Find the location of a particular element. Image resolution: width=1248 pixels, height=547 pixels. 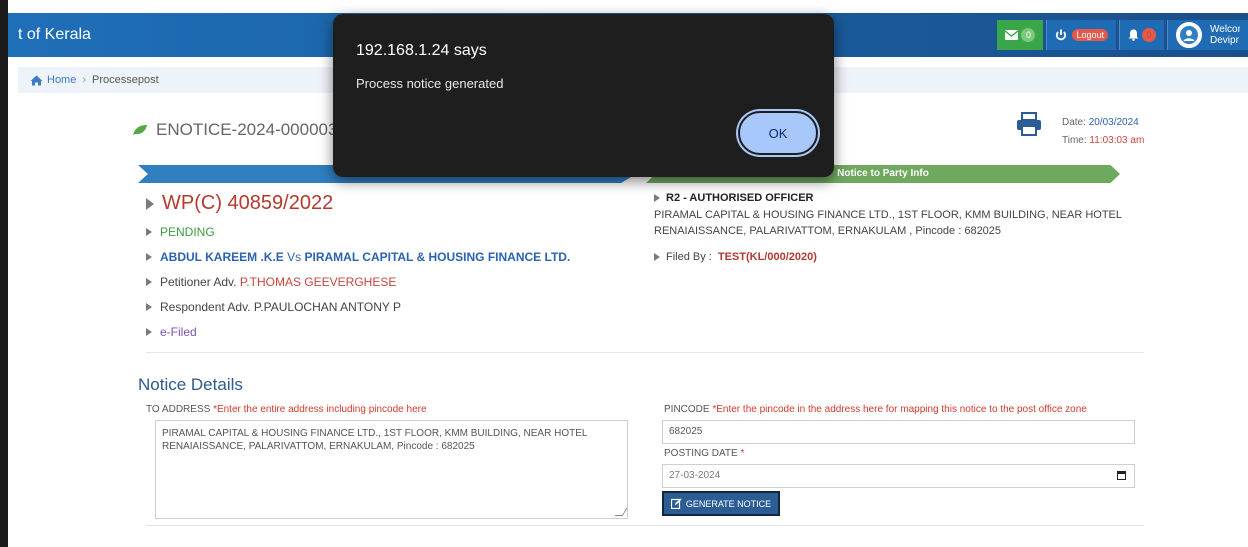

petitioner-name: ABDUL KAREEM .K.E is located at coordinates (222, 257).